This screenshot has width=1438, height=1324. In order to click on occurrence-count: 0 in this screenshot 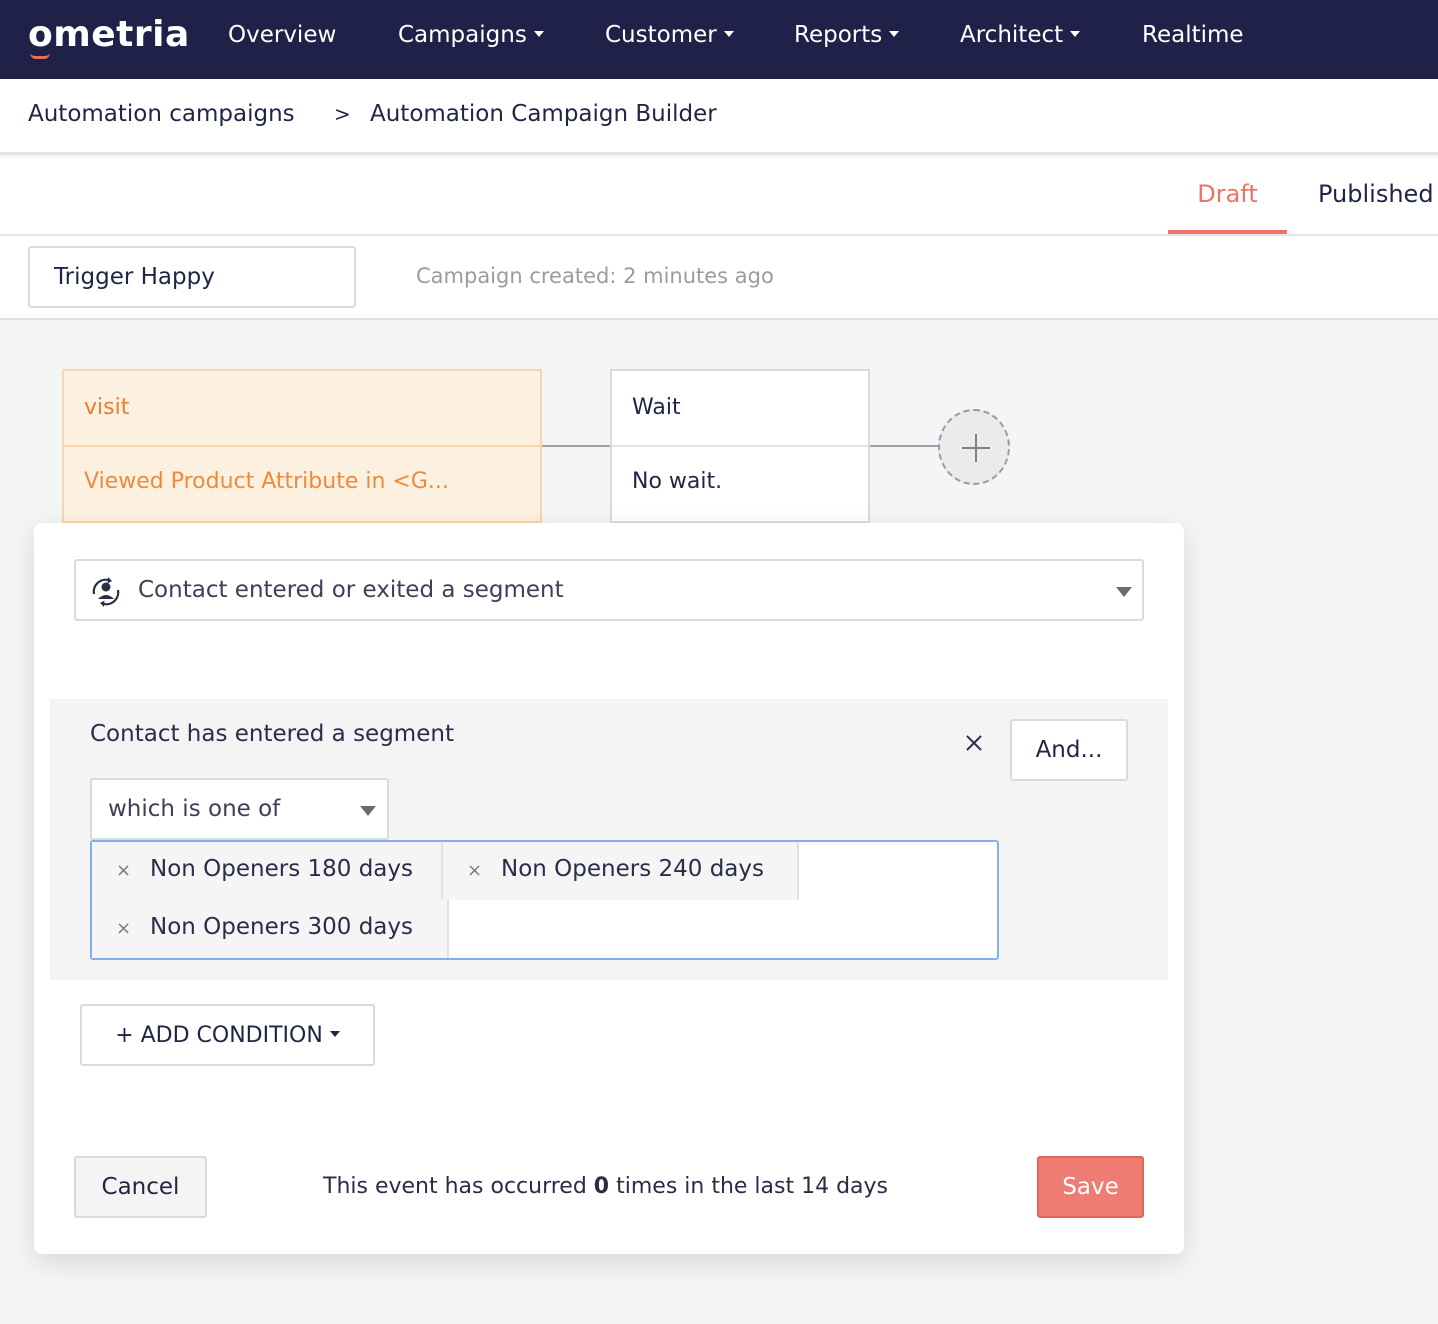, I will do `click(601, 1186)`.